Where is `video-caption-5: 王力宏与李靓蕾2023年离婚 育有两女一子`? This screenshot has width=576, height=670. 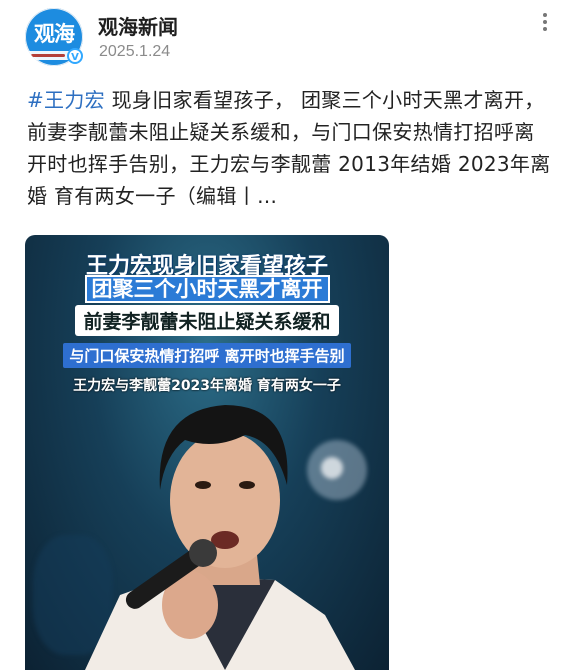 video-caption-5: 王力宏与李靓蕾2023年离婚 育有两女一子 is located at coordinates (207, 386).